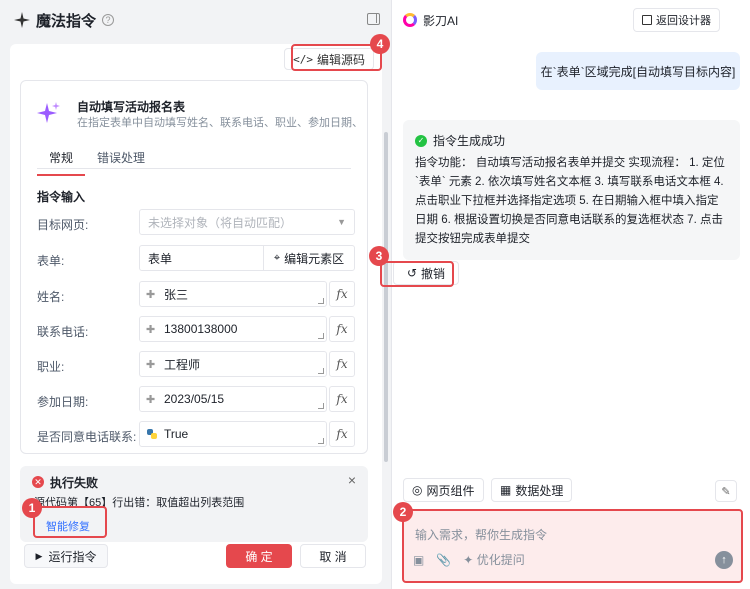 The image size is (750, 589). What do you see at coordinates (202, 258) in the screenshot?
I see `form-value: 表单` at bounding box center [202, 258].